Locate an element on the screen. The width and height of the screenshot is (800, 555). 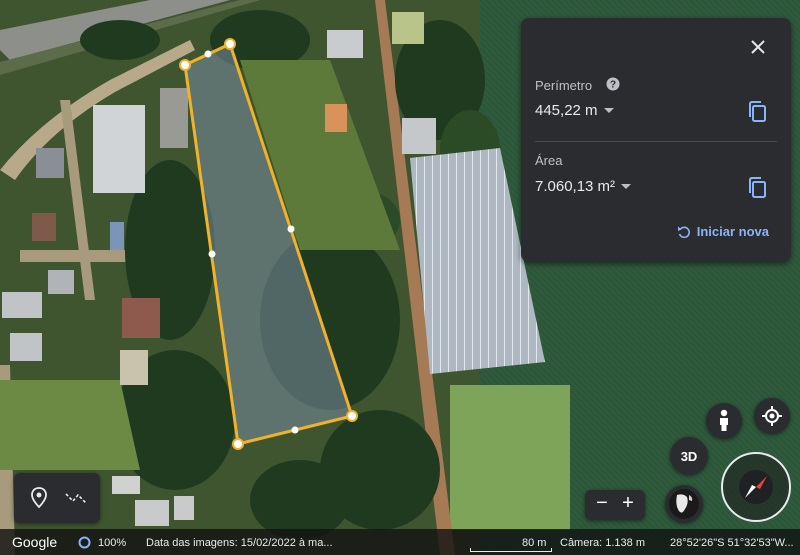
green-field is located at coordinates (510, 457).